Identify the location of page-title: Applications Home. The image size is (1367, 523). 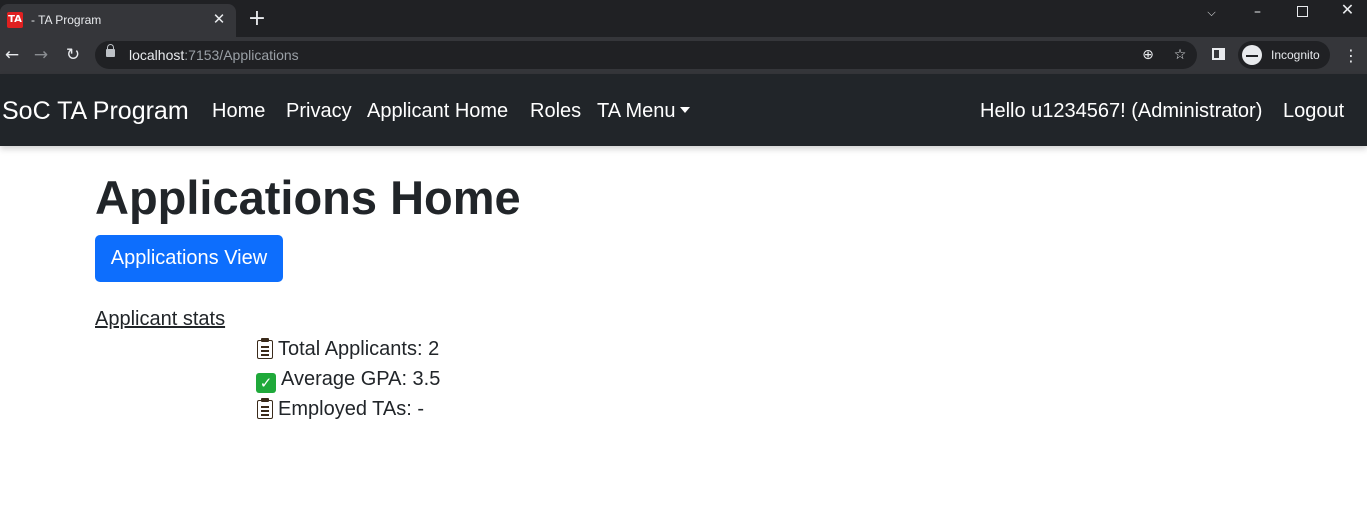
(308, 197).